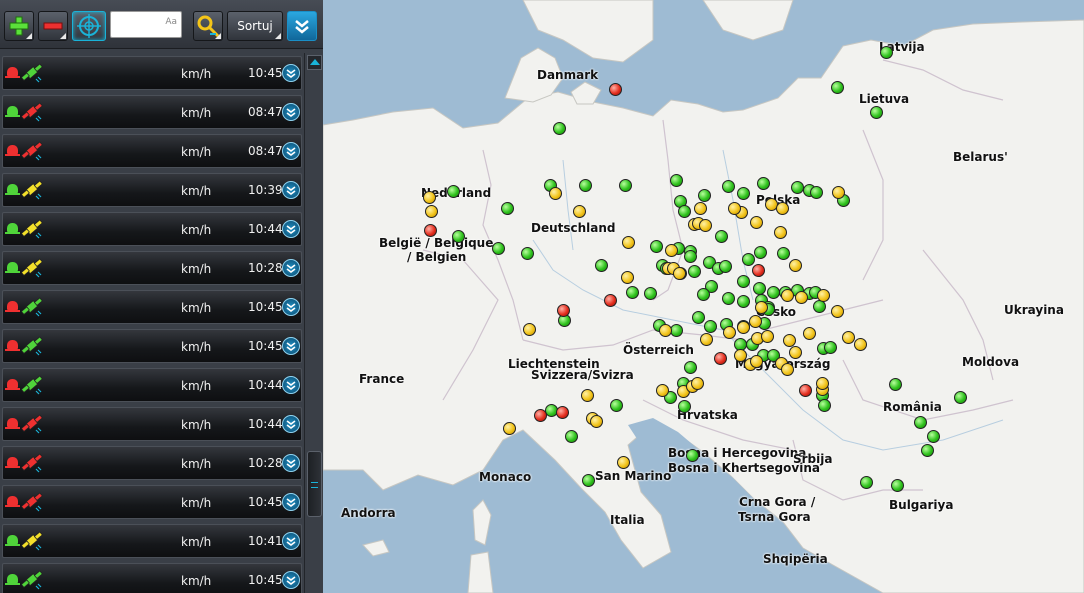 The image size is (1084, 593). I want to click on find-button, so click(208, 26).